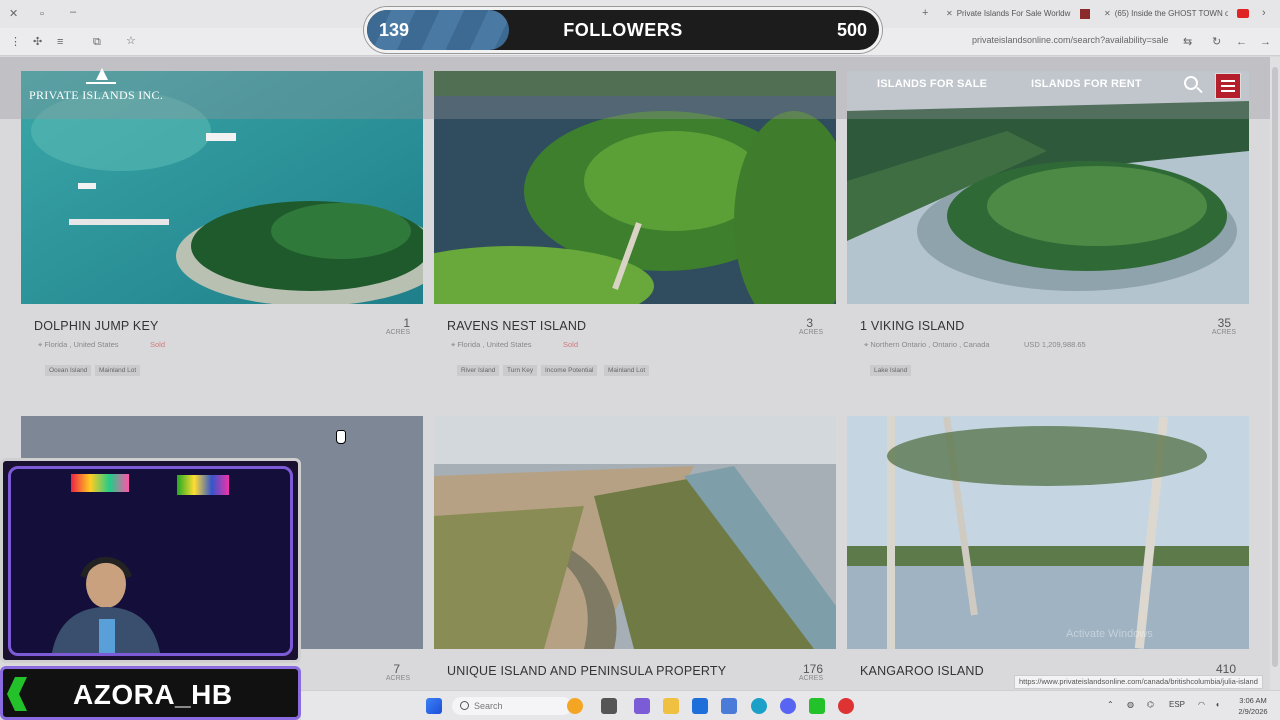 This screenshot has height=720, width=1280. Describe the element at coordinates (42, 14) in the screenshot. I see `restore-icon: ▫` at that location.